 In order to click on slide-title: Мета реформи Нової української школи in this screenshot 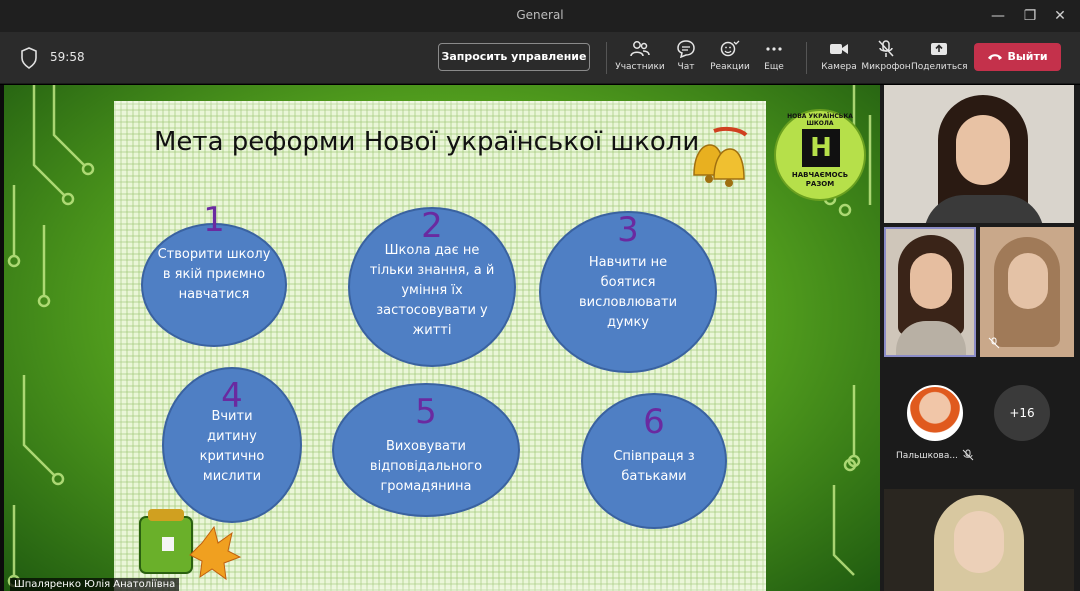, I will do `click(427, 142)`.